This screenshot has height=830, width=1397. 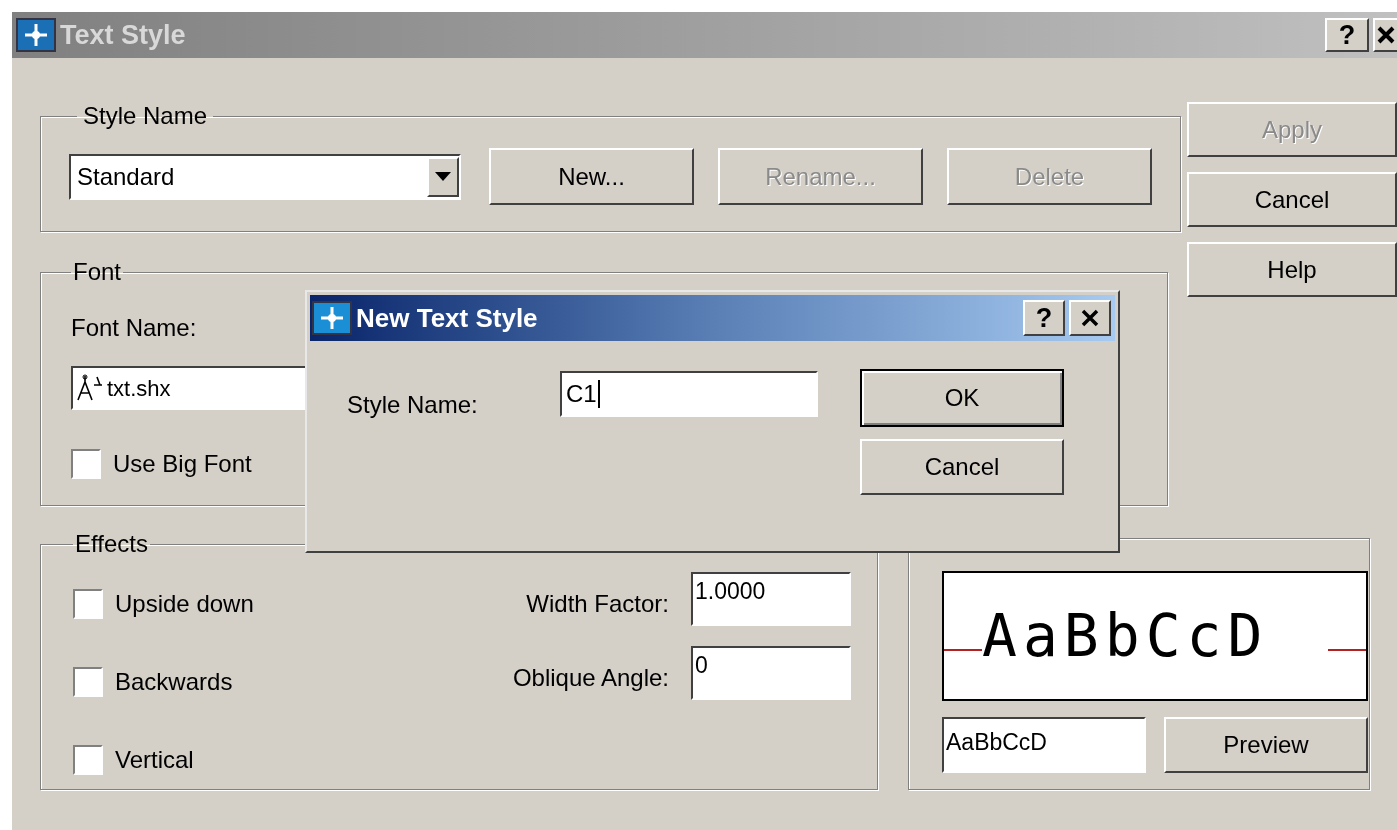 I want to click on style-dropdown: Standard, so click(x=265, y=176).